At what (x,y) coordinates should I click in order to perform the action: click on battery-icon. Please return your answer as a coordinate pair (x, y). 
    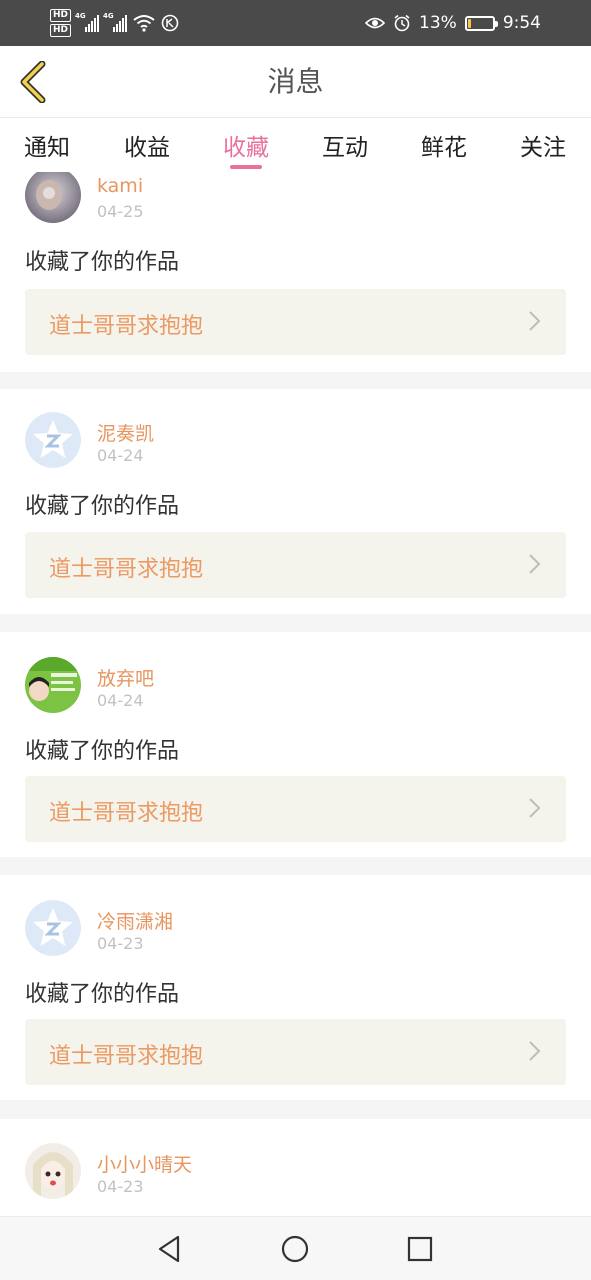
    Looking at the image, I should click on (481, 23).